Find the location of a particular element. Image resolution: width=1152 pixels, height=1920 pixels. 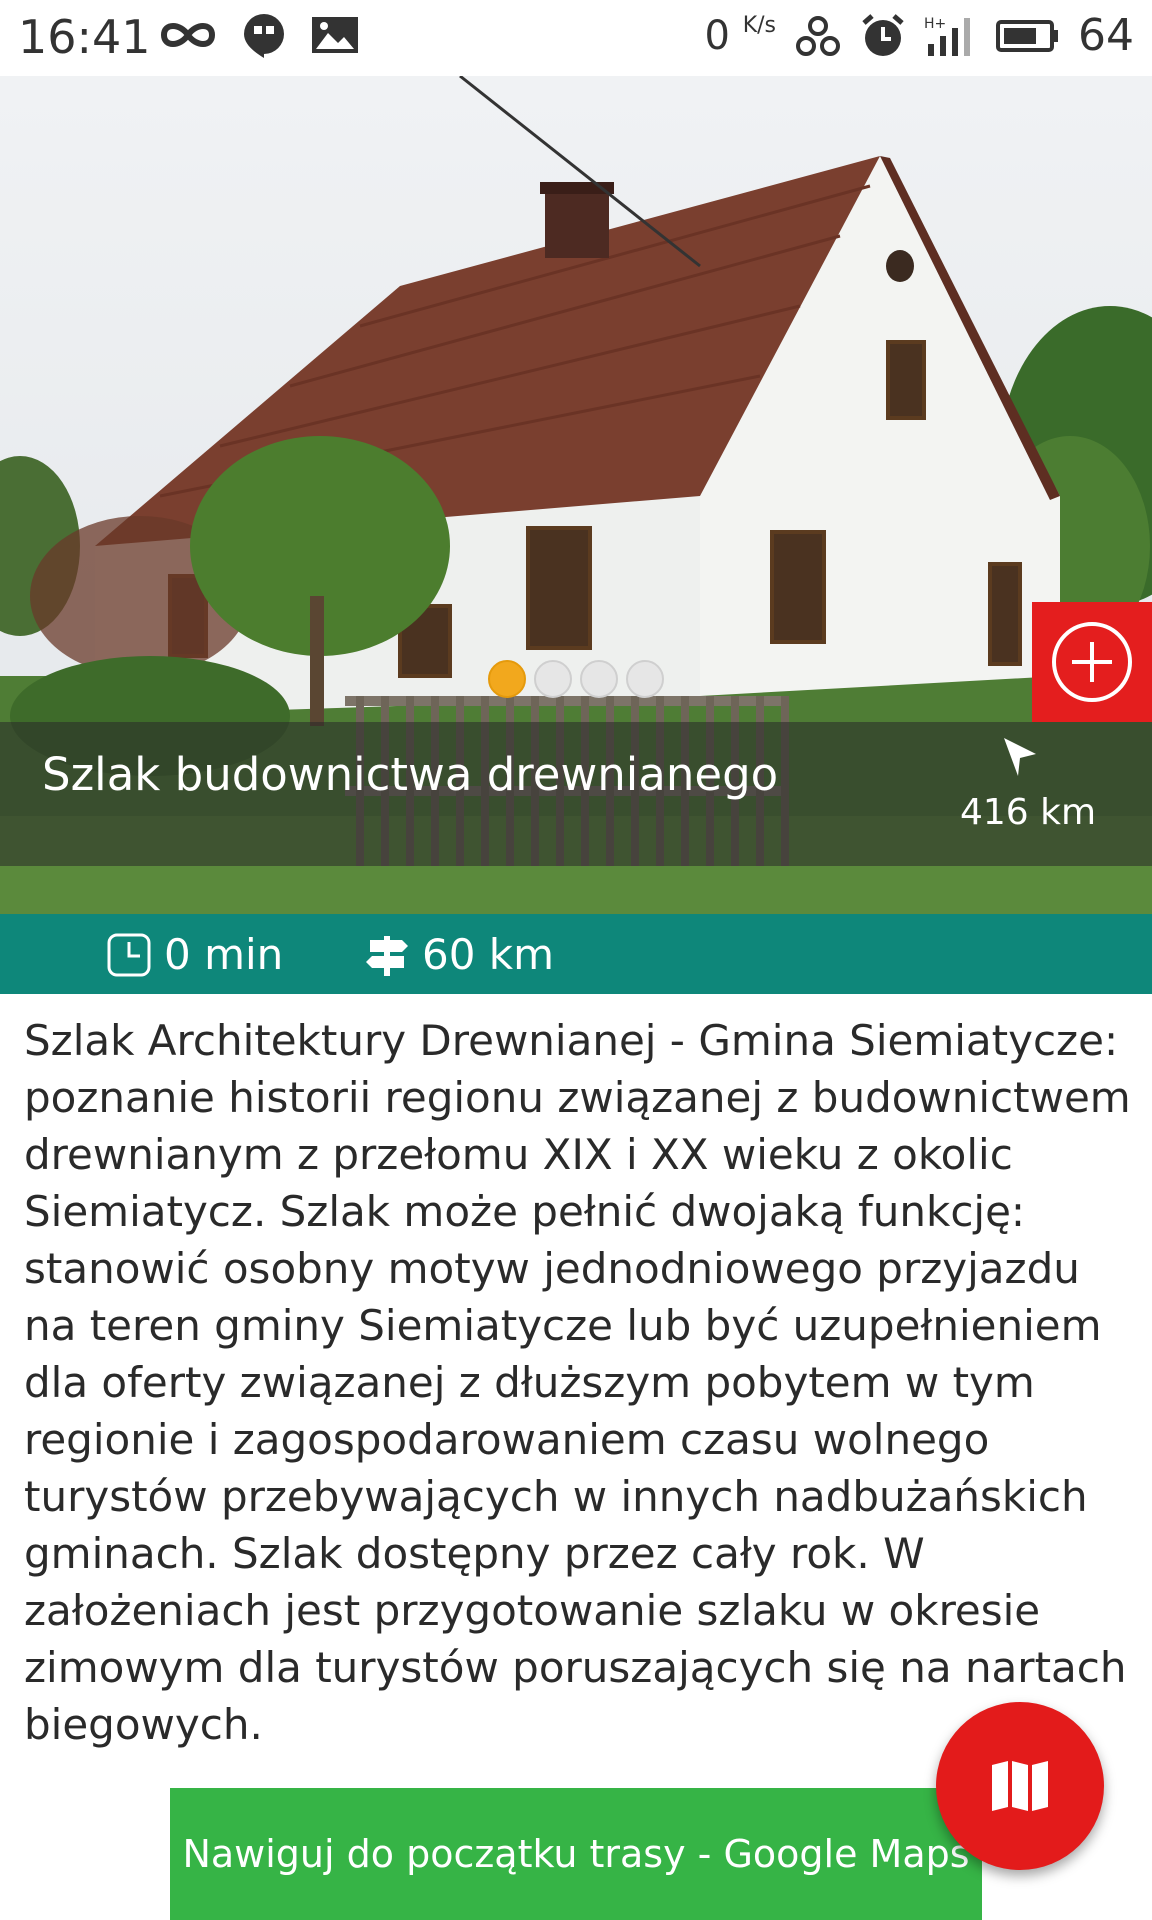

route-info-bar: 0 min 60 km is located at coordinates (576, 954).